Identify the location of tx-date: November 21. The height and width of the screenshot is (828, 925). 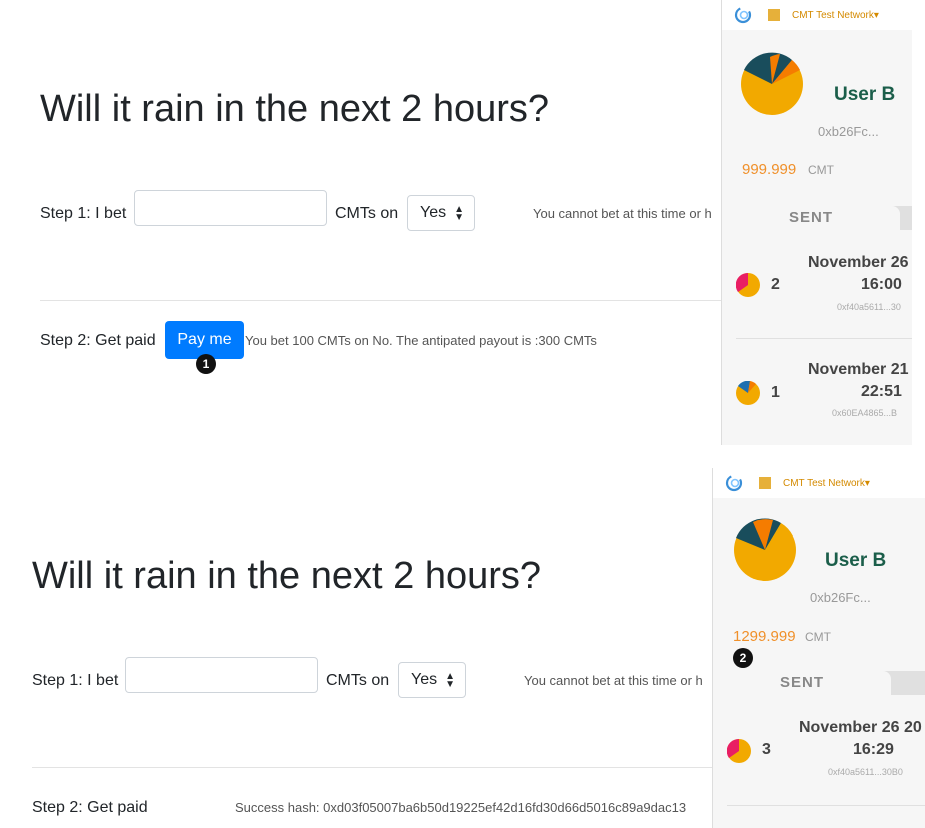
(858, 369).